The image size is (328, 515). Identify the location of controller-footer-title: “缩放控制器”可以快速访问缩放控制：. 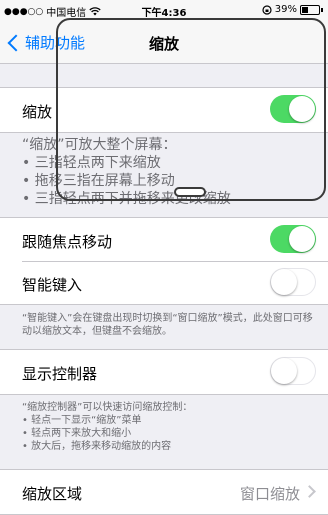
(107, 407).